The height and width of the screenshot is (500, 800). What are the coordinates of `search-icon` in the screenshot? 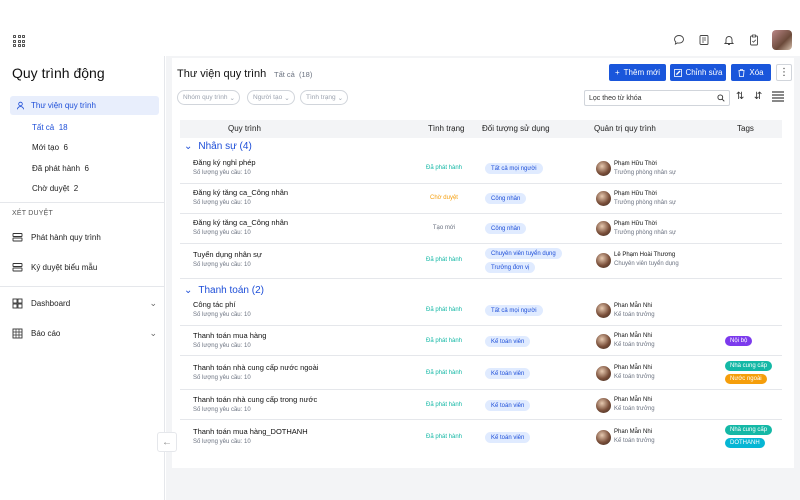 It's located at (721, 98).